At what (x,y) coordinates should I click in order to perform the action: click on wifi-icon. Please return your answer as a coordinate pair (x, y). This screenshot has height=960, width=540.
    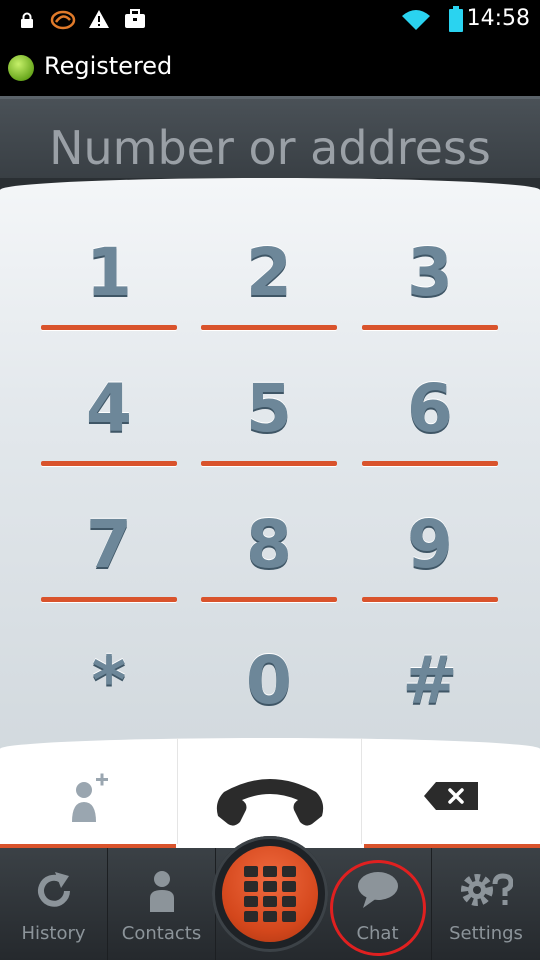
    Looking at the image, I should click on (416, 20).